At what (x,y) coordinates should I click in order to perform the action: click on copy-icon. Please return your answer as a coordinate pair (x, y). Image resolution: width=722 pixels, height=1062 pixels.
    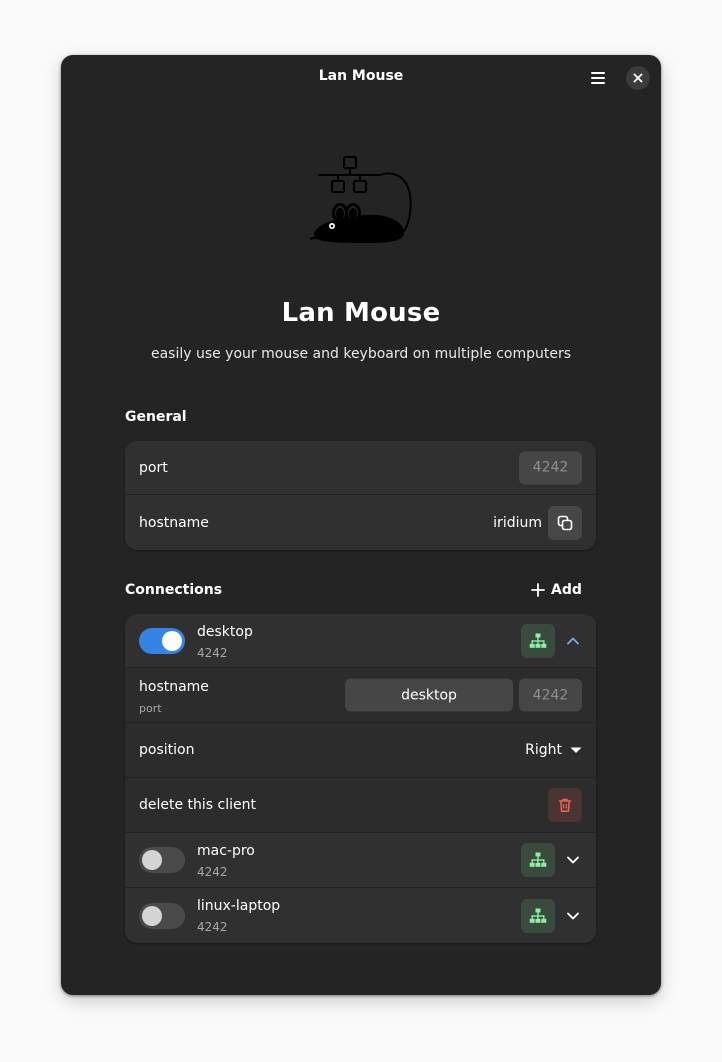
    Looking at the image, I should click on (565, 522).